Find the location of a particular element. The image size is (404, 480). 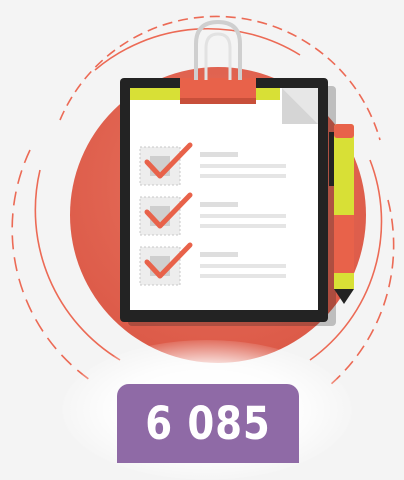

counter-badge: 6 085 is located at coordinates (208, 423).